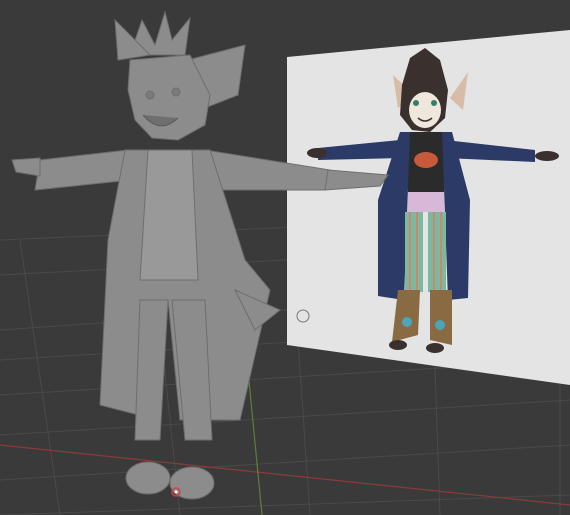 This screenshot has height=515, width=570. What do you see at coordinates (437, 252) in the screenshot?
I see `reference-right-leg` at bounding box center [437, 252].